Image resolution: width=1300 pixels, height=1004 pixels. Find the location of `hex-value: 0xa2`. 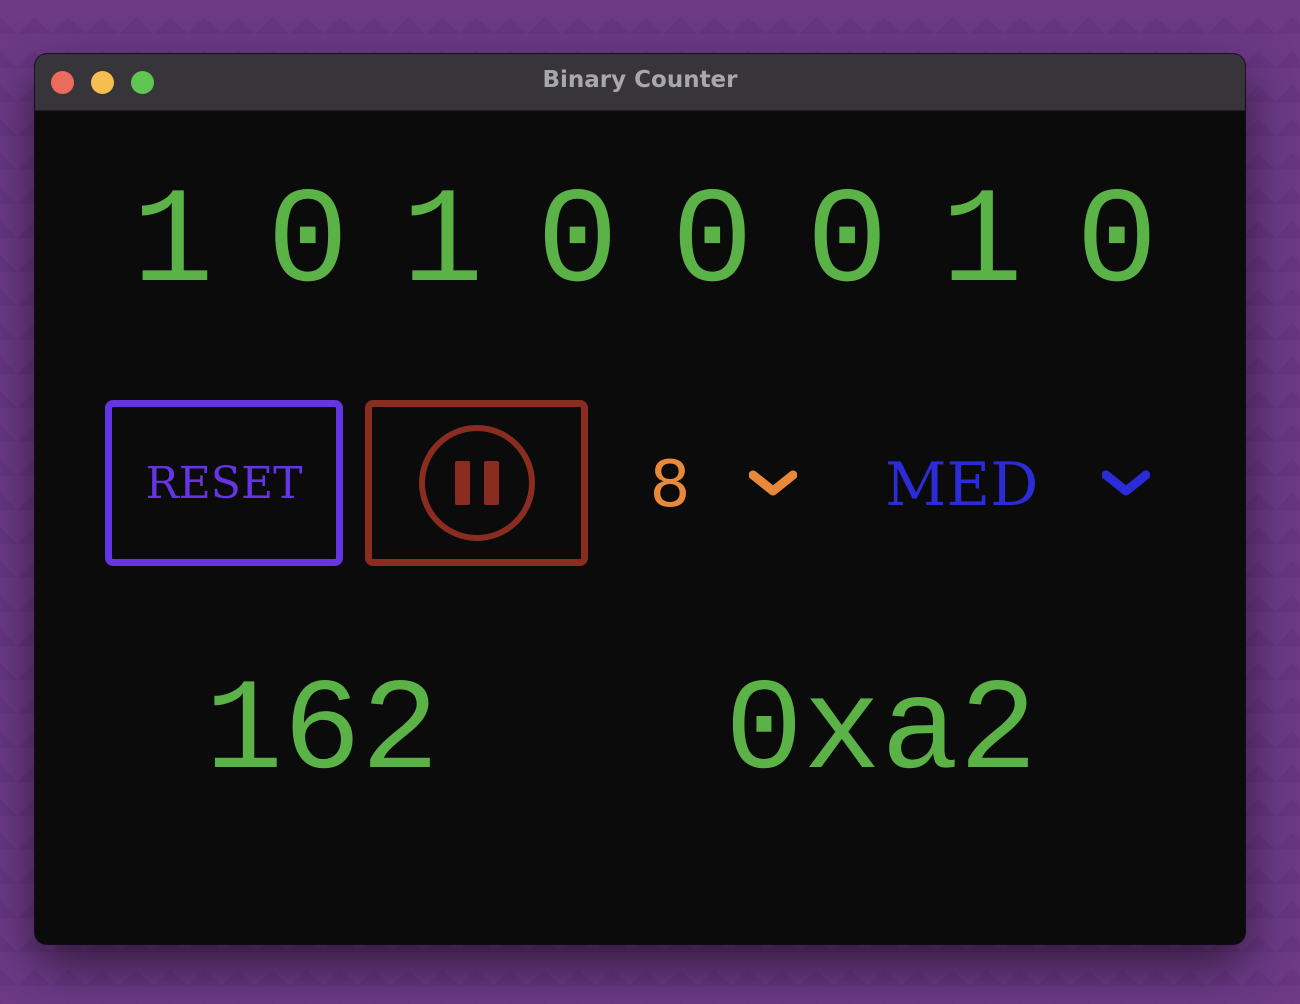

hex-value: 0xa2 is located at coordinates (881, 733).